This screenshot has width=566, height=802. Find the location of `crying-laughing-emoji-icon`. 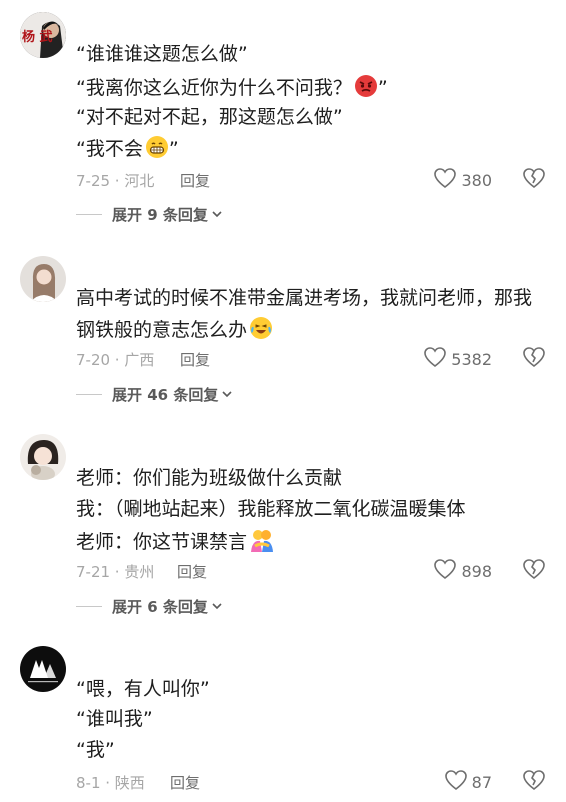

crying-laughing-emoji-icon is located at coordinates (261, 331).